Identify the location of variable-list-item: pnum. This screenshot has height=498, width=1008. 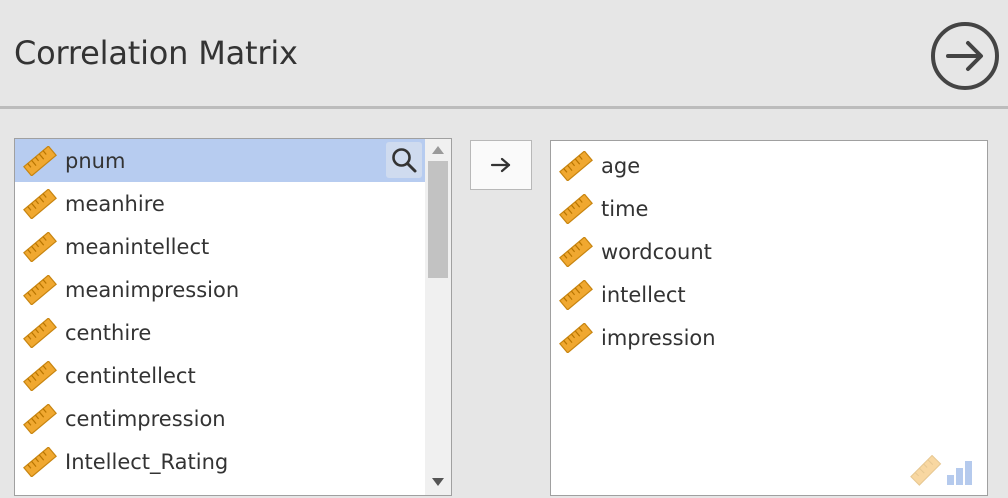
(220, 160).